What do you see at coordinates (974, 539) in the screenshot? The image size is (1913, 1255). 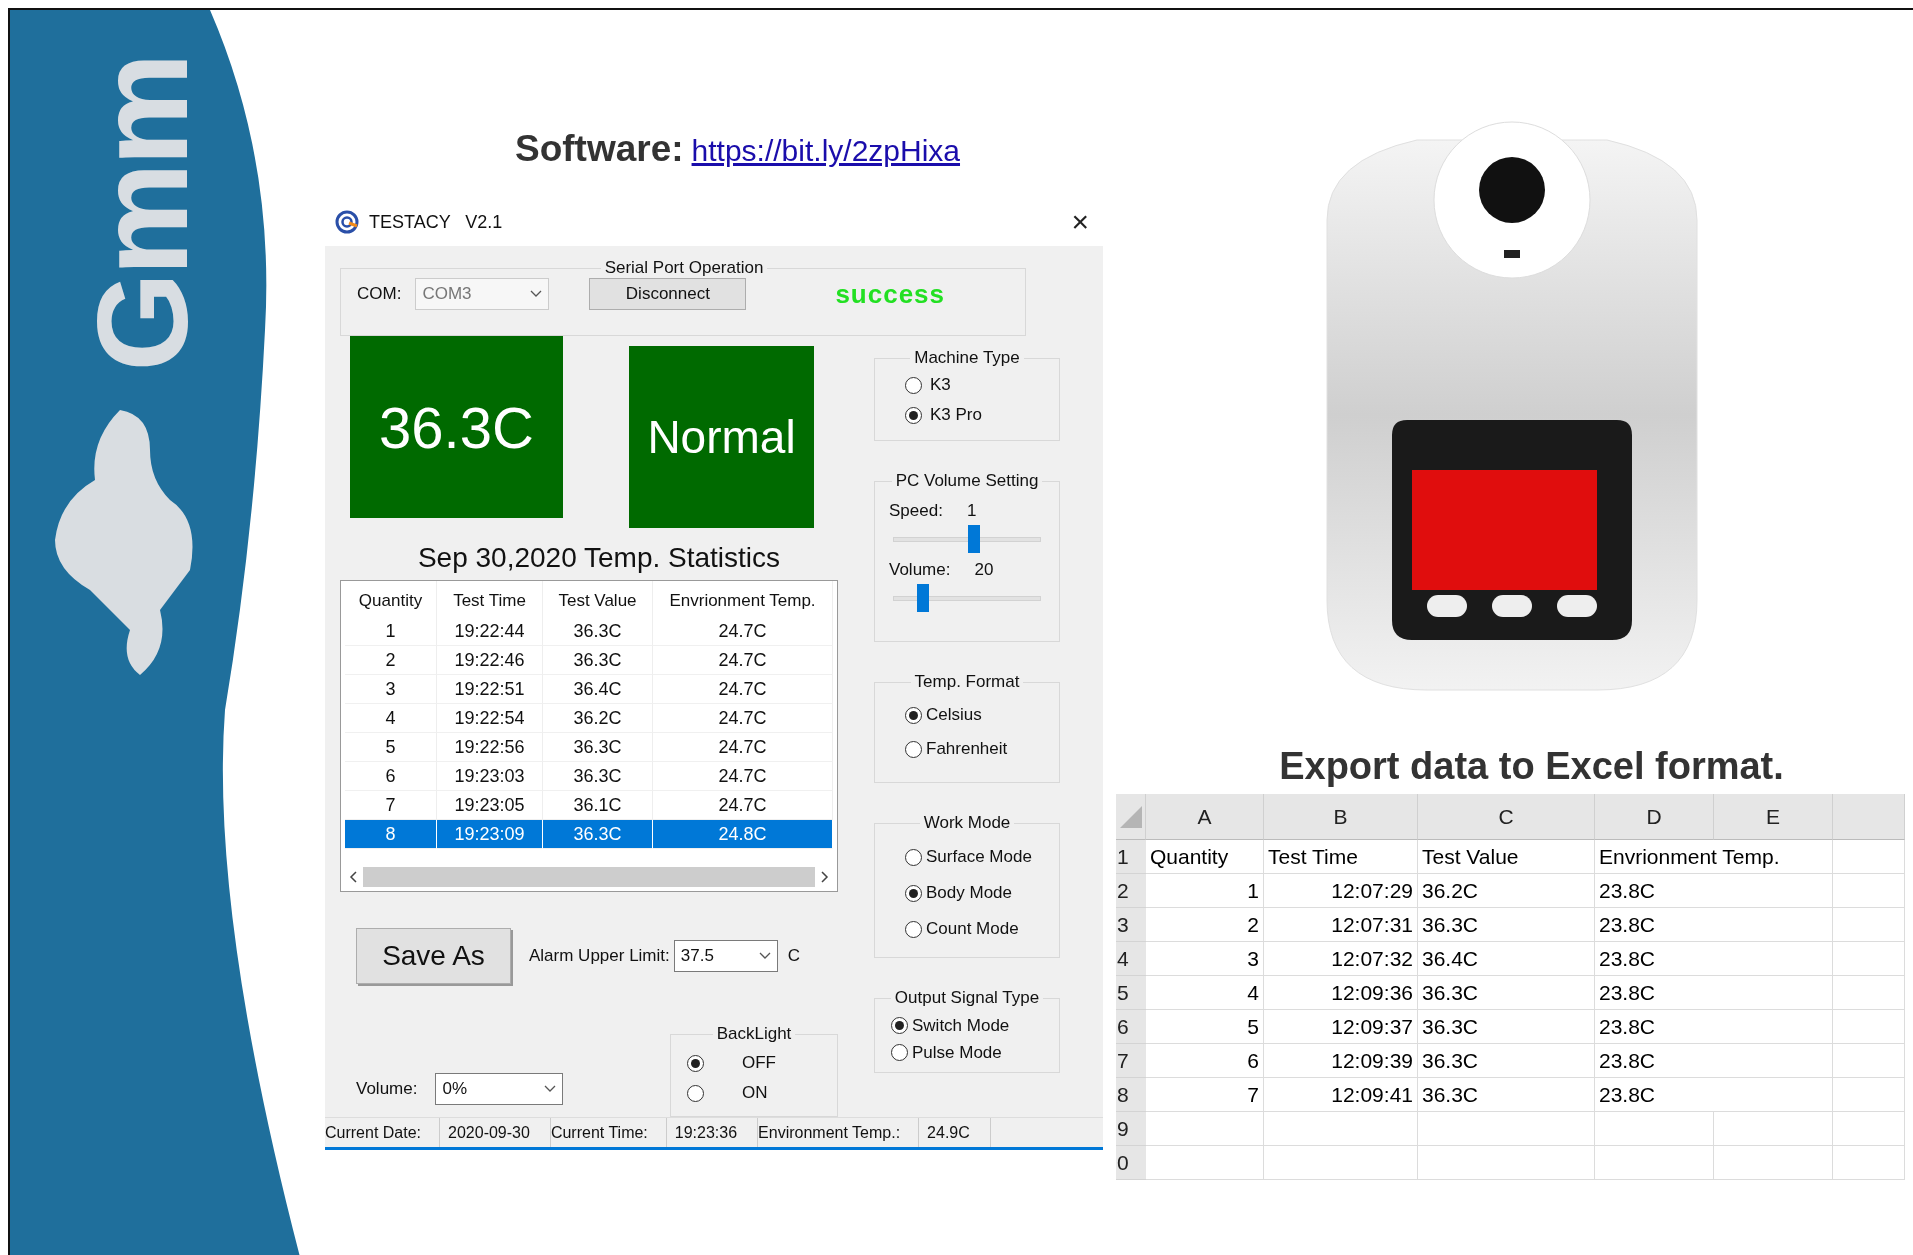 I see `slider-thumb` at bounding box center [974, 539].